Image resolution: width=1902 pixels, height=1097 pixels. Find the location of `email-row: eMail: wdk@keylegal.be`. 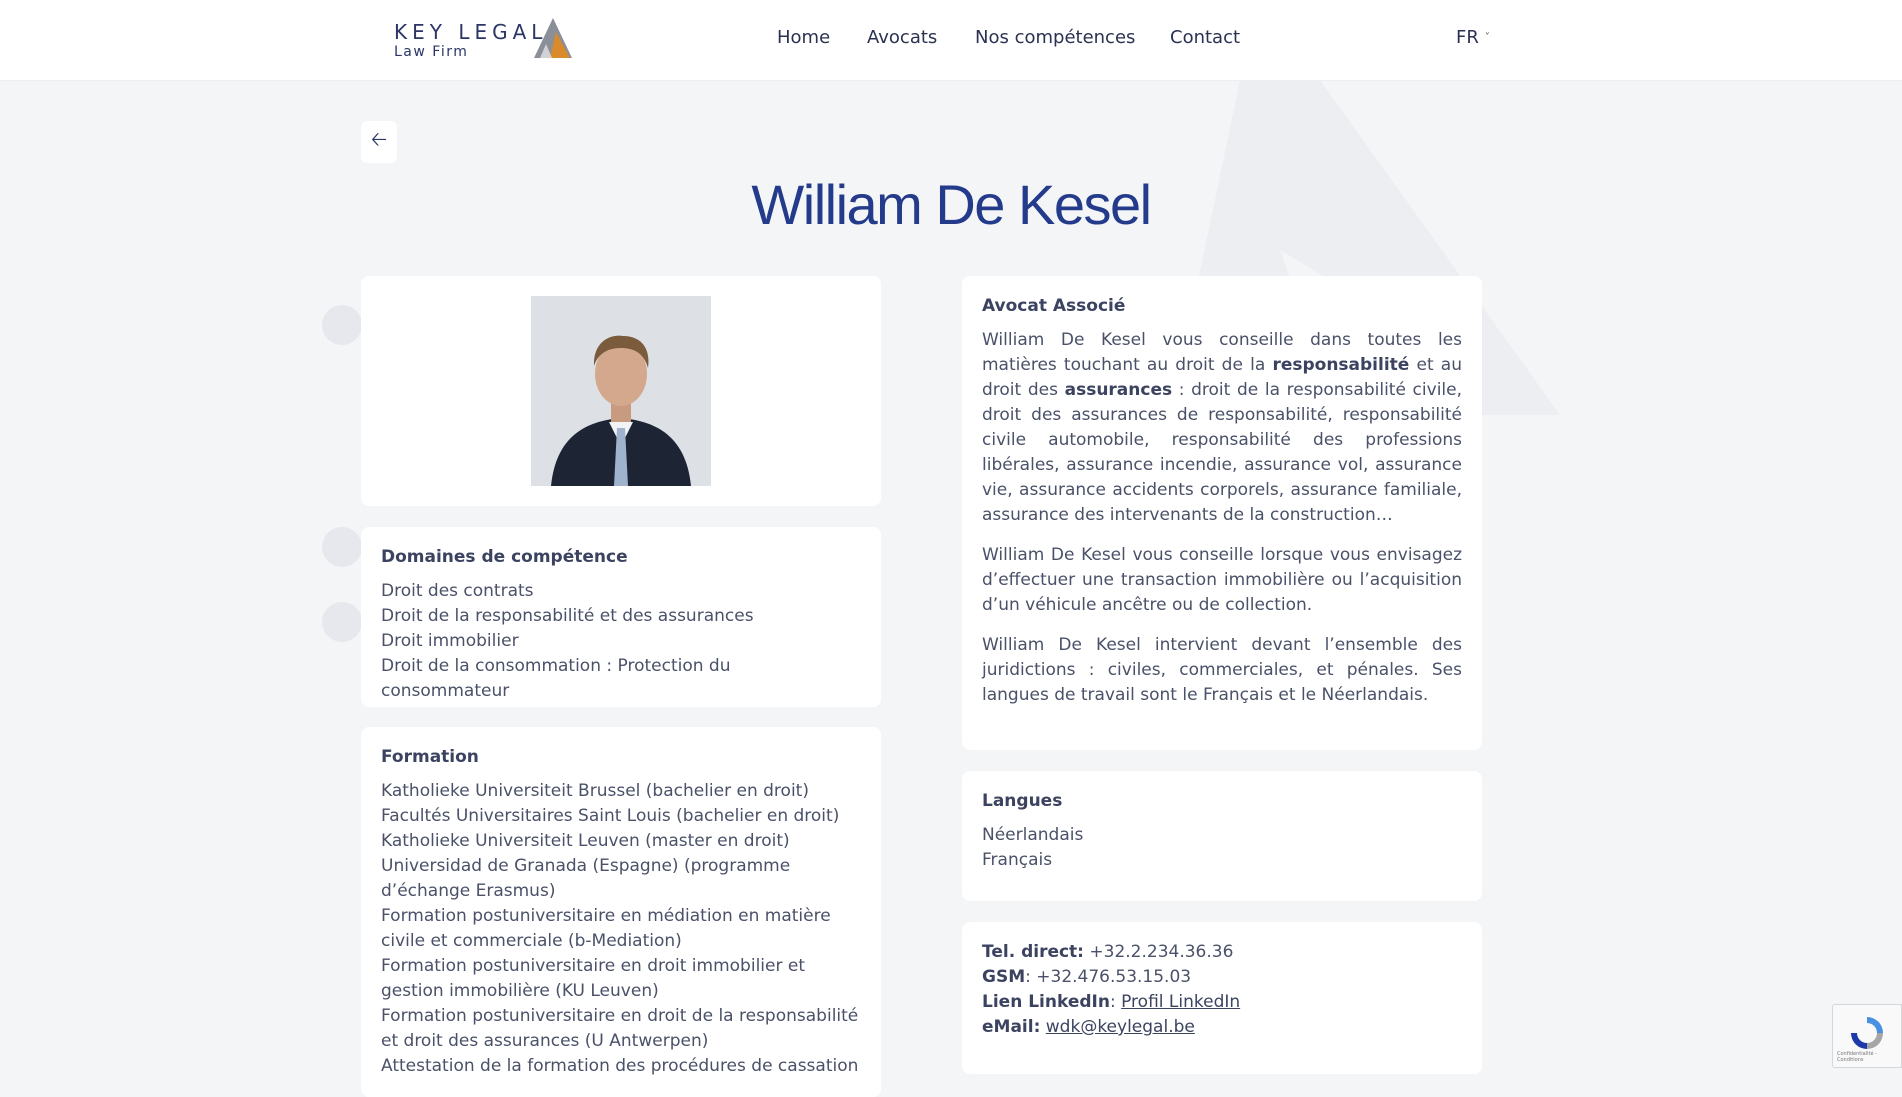

email-row: eMail: wdk@keylegal.be is located at coordinates (1222, 1027).